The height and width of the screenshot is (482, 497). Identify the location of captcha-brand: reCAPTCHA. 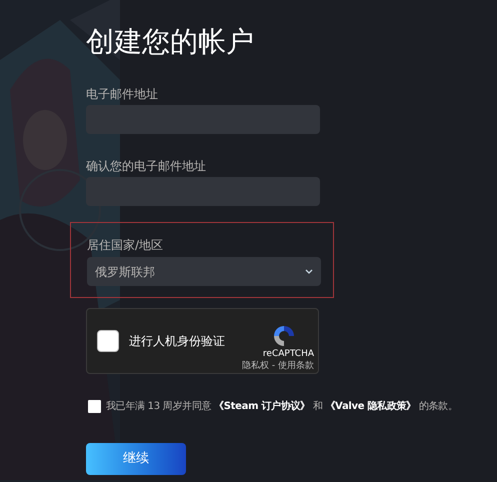
(288, 354).